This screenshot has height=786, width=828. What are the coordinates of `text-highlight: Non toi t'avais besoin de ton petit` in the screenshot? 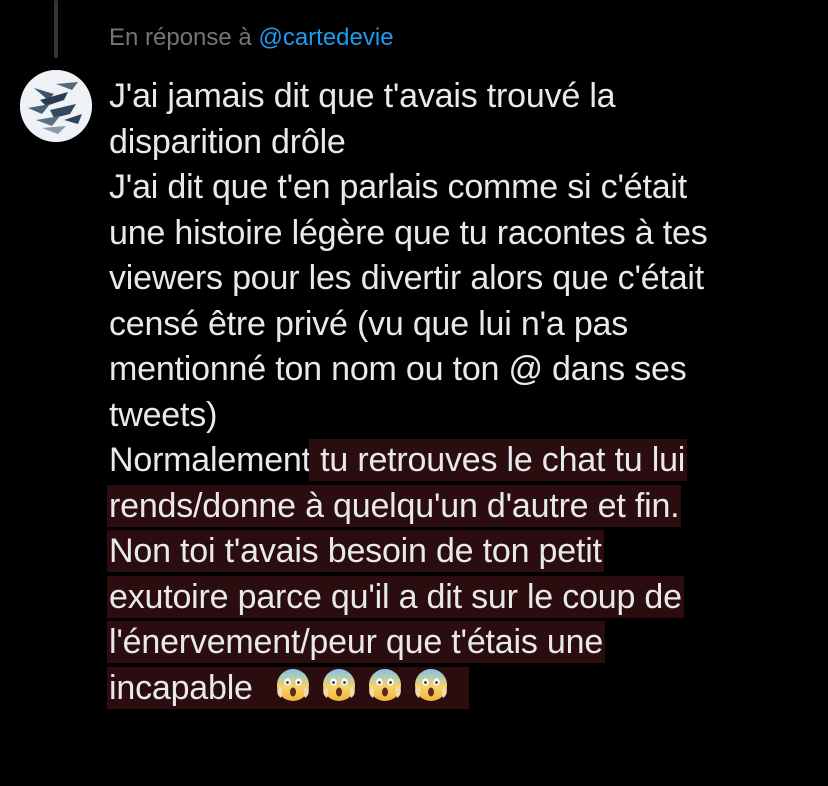 It's located at (355, 551).